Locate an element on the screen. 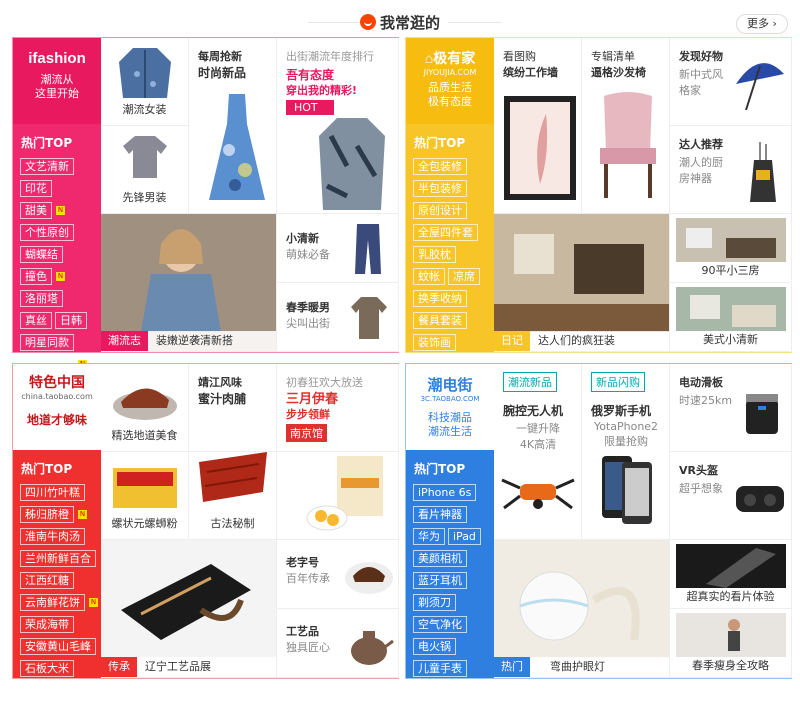 This screenshot has height=701, width=800. tile-liaoning-crafts: 传承 辽宁工艺品展 is located at coordinates (189, 609).